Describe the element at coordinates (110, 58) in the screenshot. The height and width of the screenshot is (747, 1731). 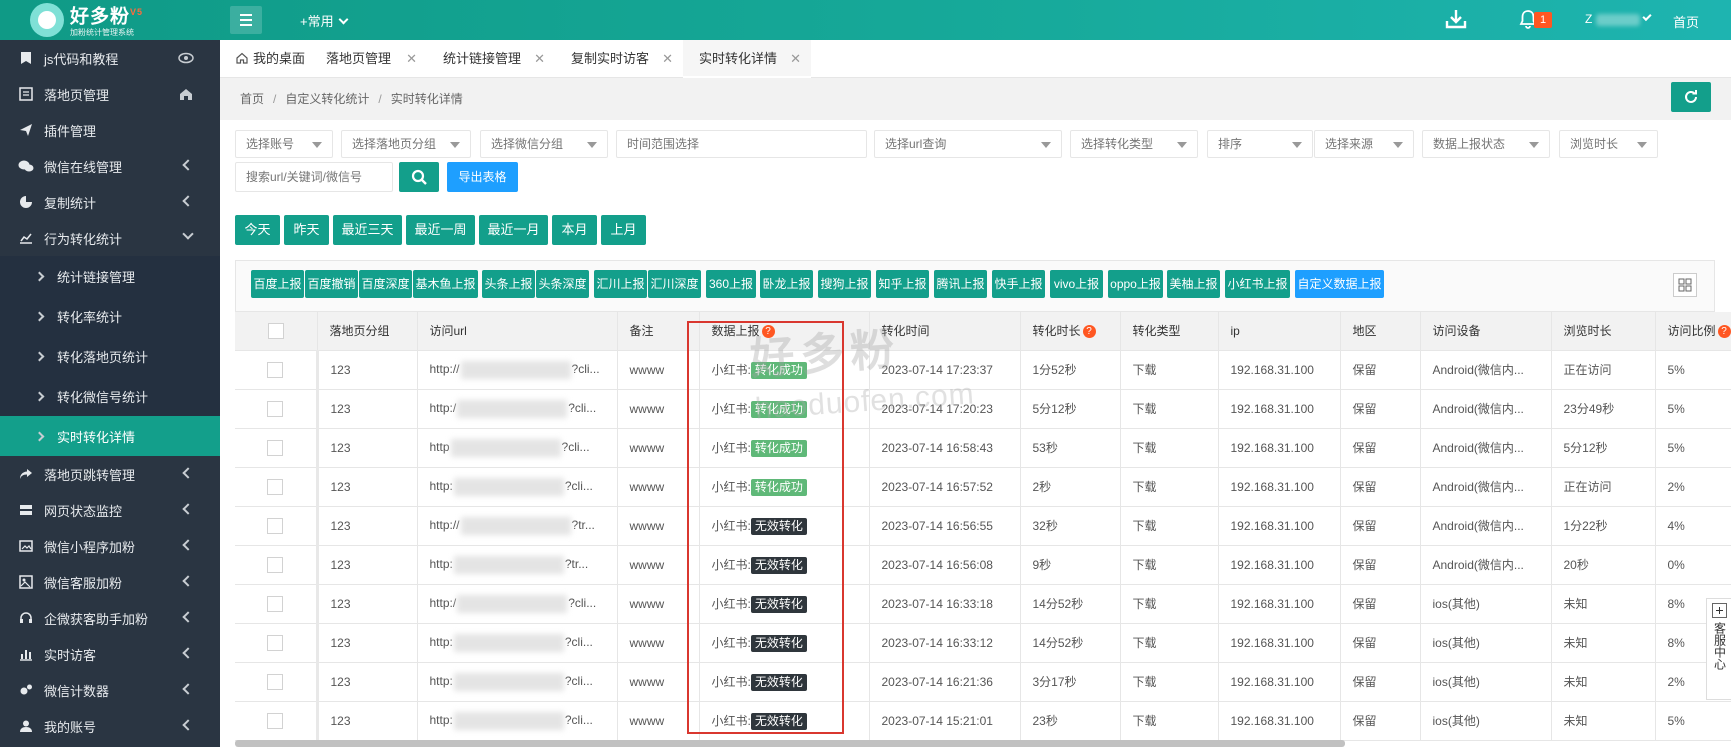
I see `sidebar-item-js-code: js代码和教程` at that location.